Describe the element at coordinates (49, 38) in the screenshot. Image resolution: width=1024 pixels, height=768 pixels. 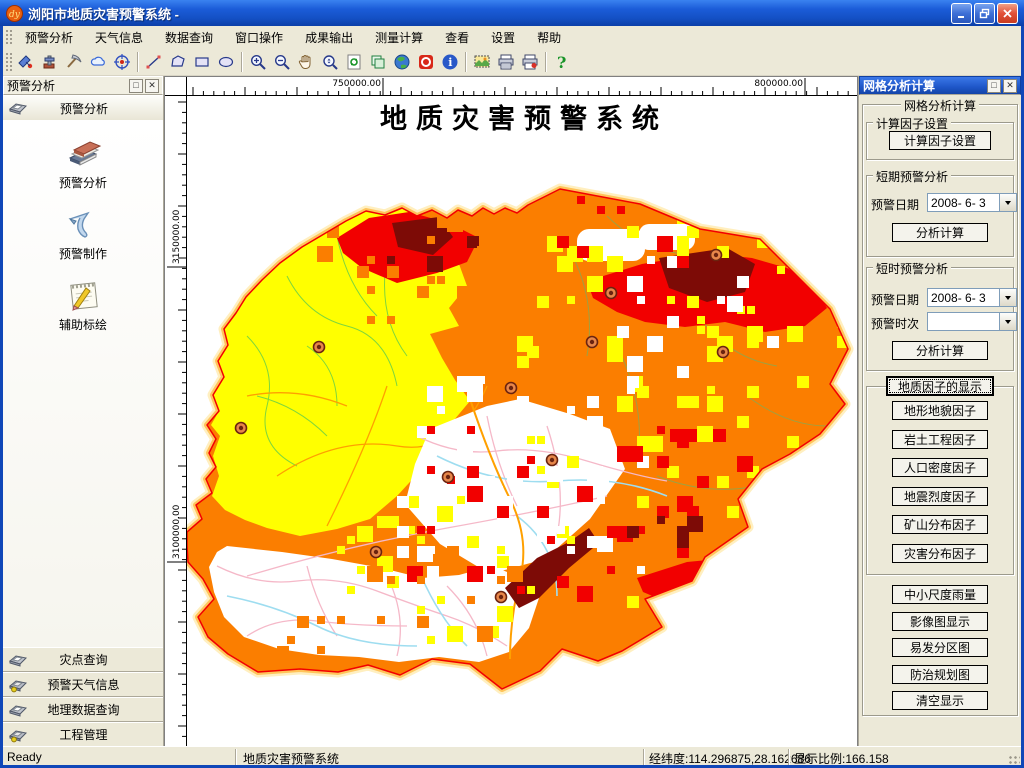
I see `menu-item-1: 预警分析` at that location.